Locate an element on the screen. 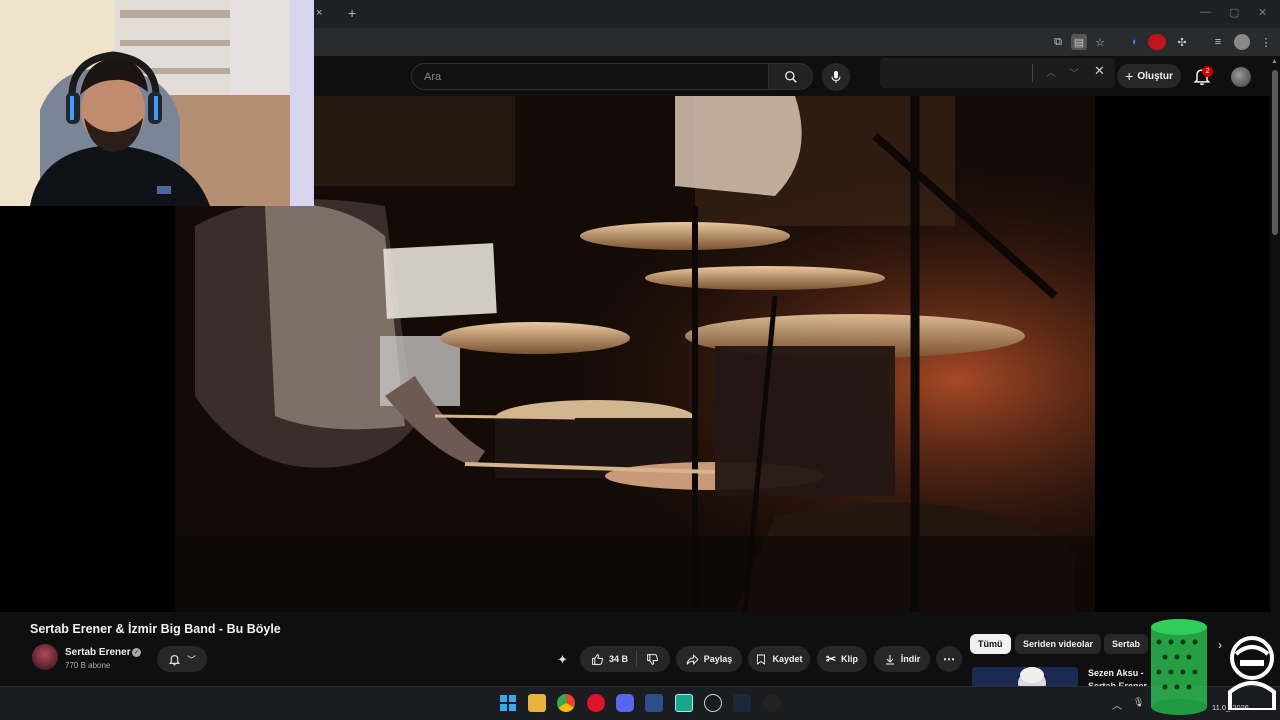 The width and height of the screenshot is (1280, 720). extensions-puzzle-icon: ✣ is located at coordinates (1182, 42).